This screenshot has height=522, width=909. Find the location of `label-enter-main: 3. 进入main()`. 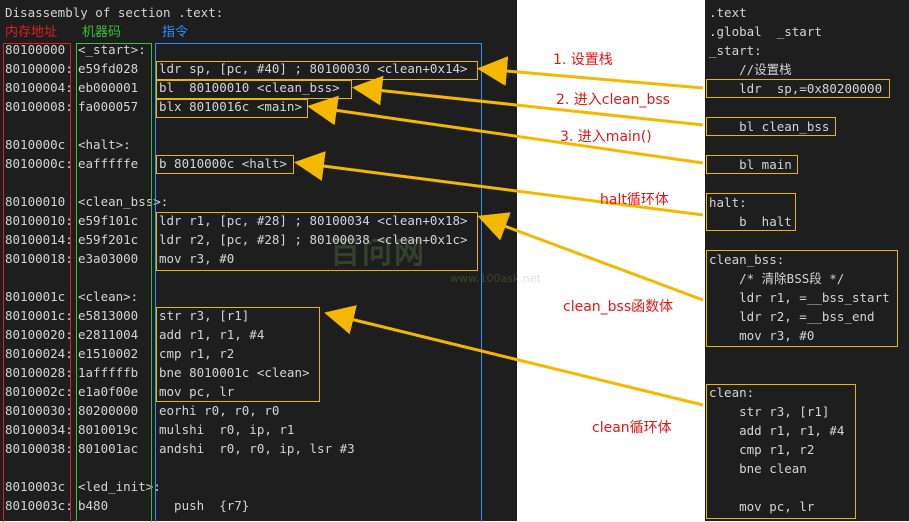

label-enter-main: 3. 进入main() is located at coordinates (606, 137).